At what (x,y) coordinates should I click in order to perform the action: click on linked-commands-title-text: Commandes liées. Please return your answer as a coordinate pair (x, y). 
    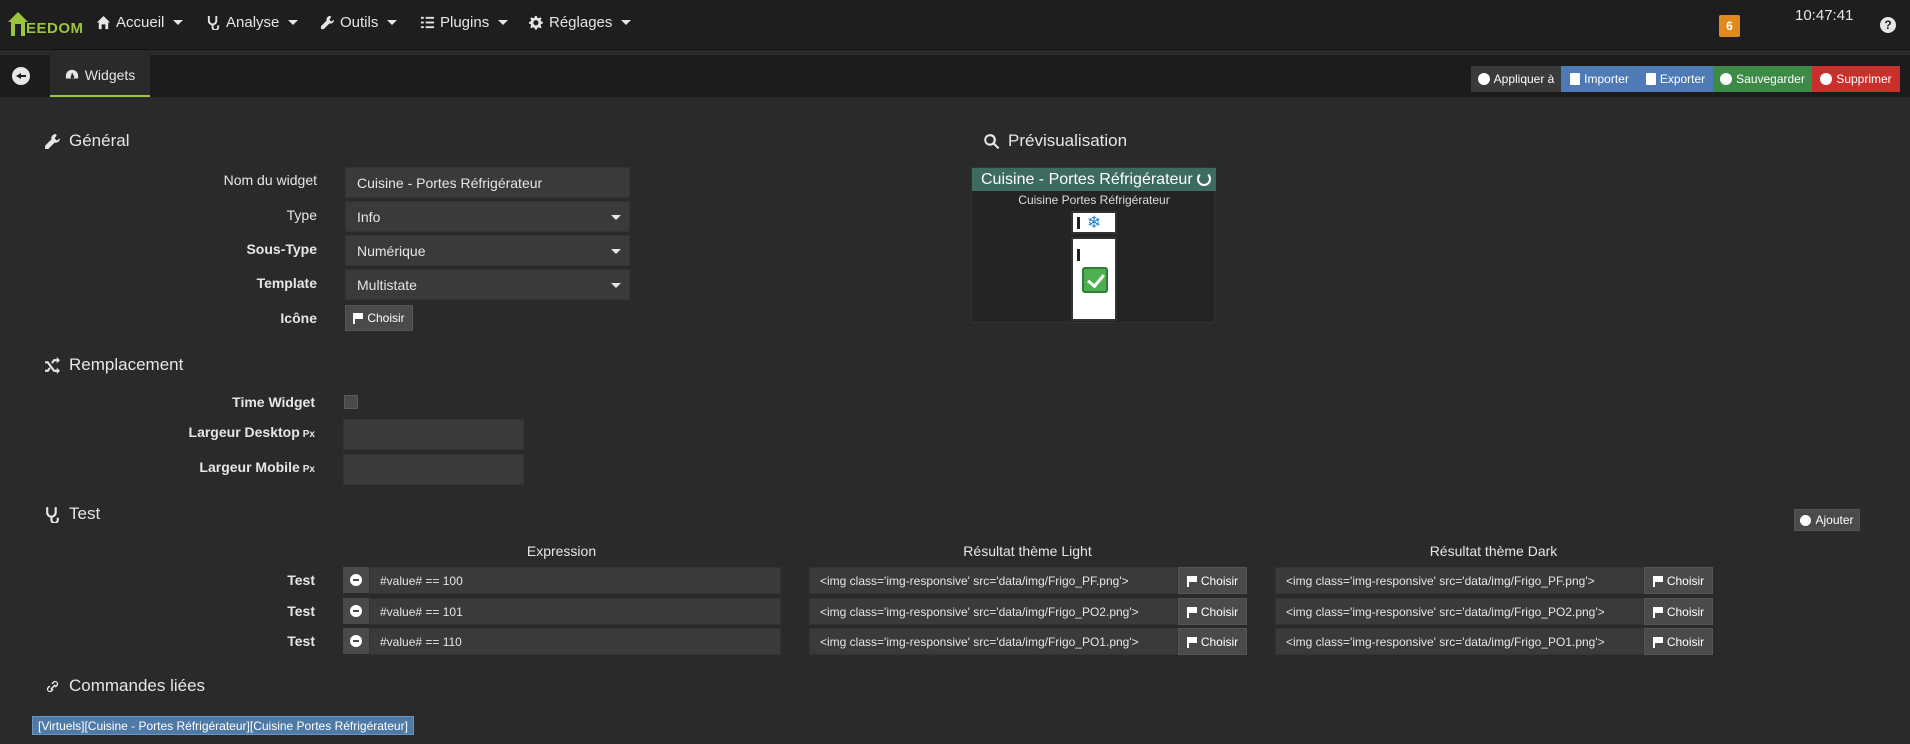
    Looking at the image, I should click on (137, 685).